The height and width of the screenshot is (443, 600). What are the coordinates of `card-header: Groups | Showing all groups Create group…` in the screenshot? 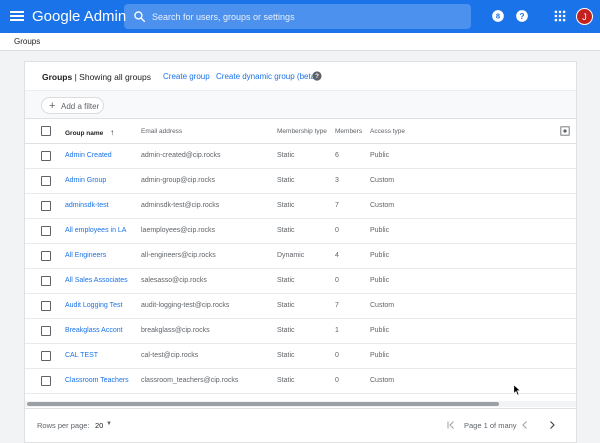 It's located at (300, 76).